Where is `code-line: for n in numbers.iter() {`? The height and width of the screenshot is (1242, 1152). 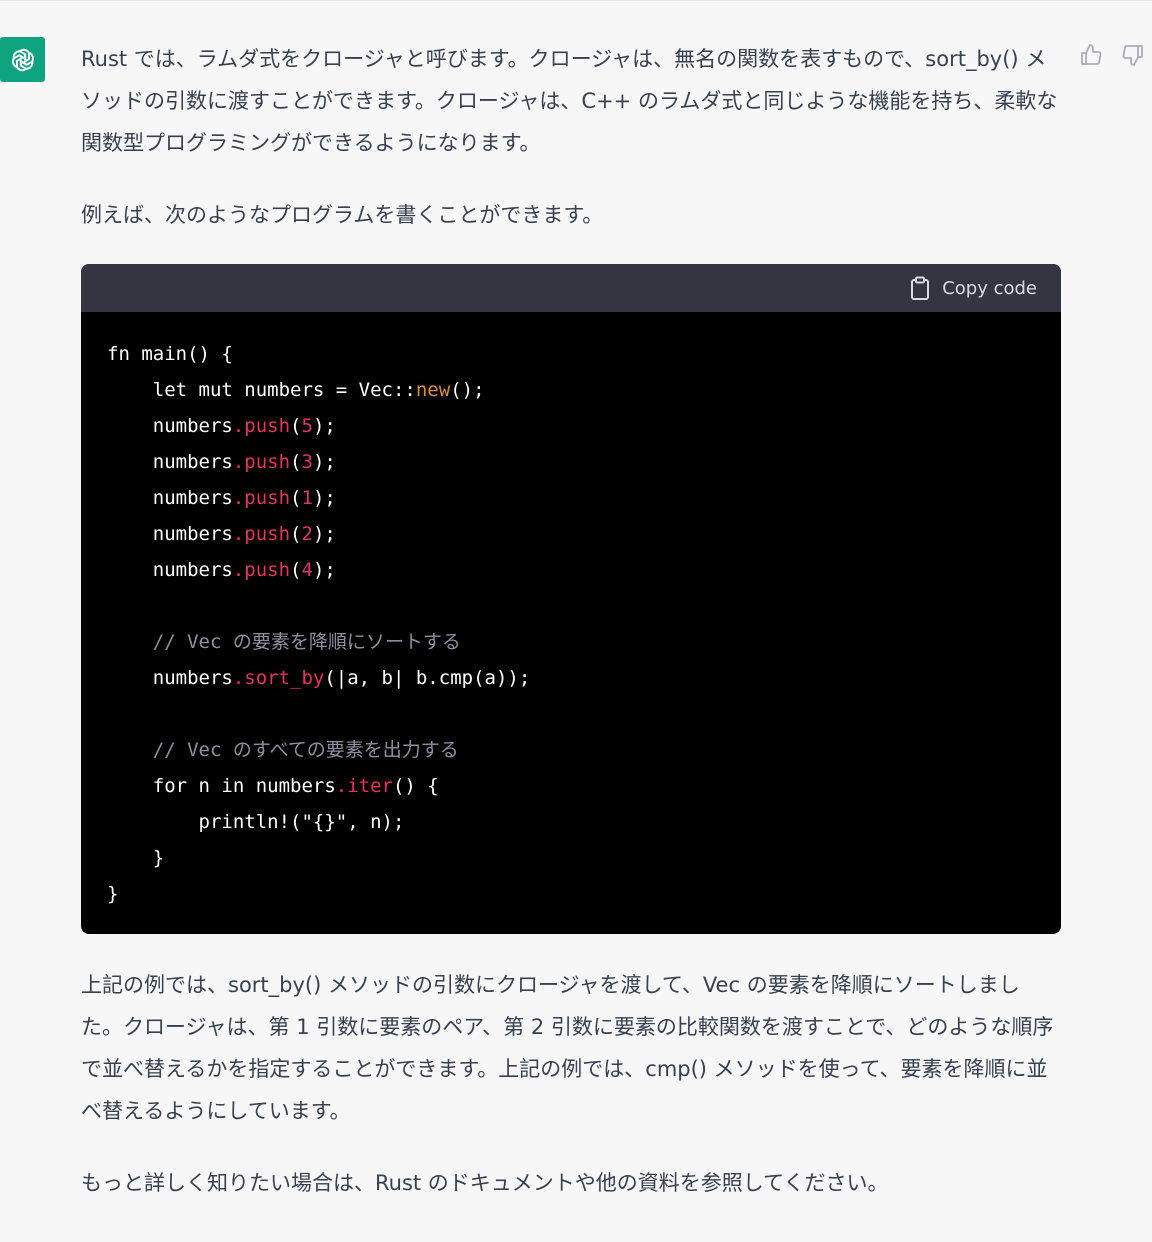 code-line: for n in numbers.iter() { is located at coordinates (571, 786).